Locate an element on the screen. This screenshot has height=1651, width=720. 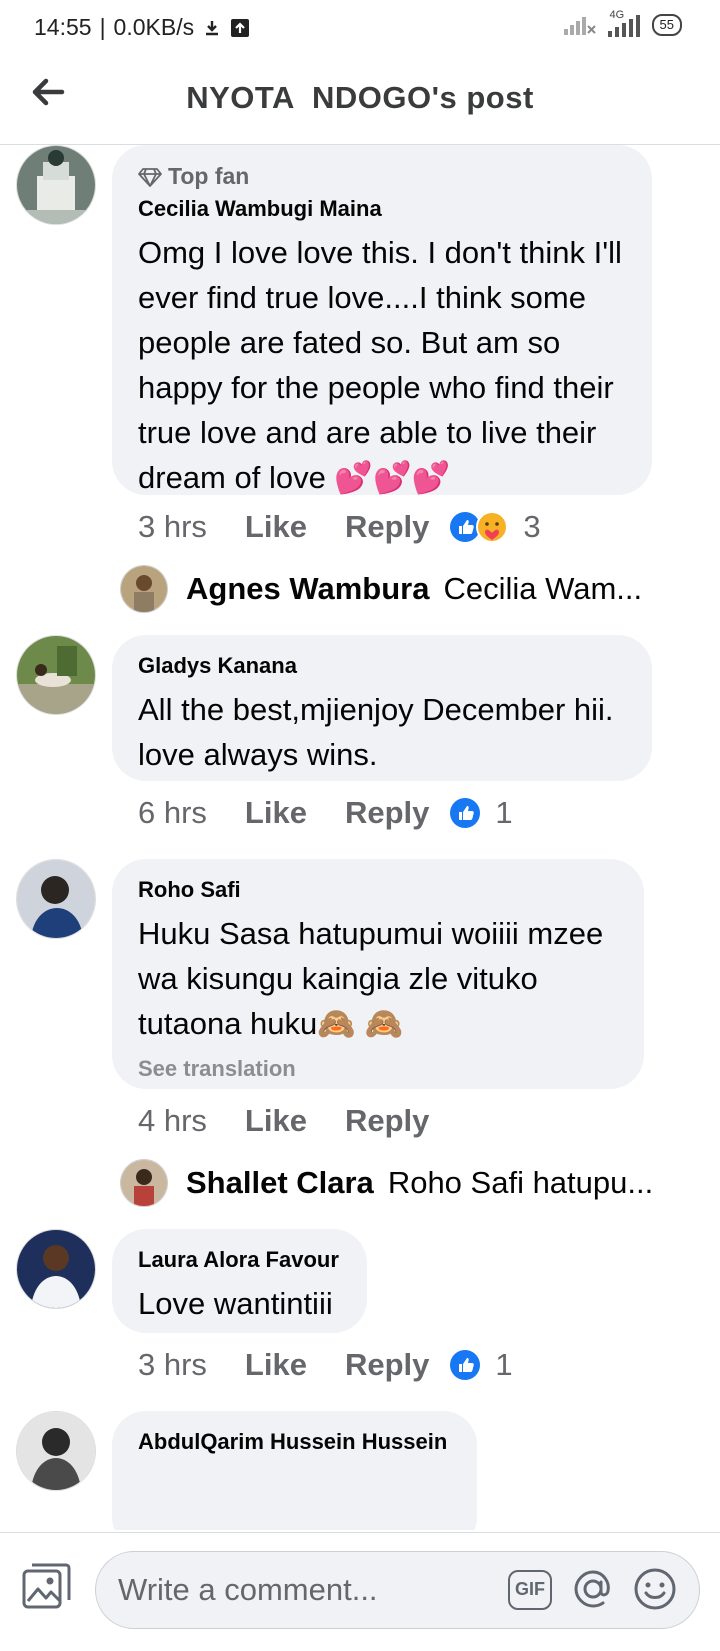
comment-author: Laura Alora Favour is located at coordinates (239, 1260).